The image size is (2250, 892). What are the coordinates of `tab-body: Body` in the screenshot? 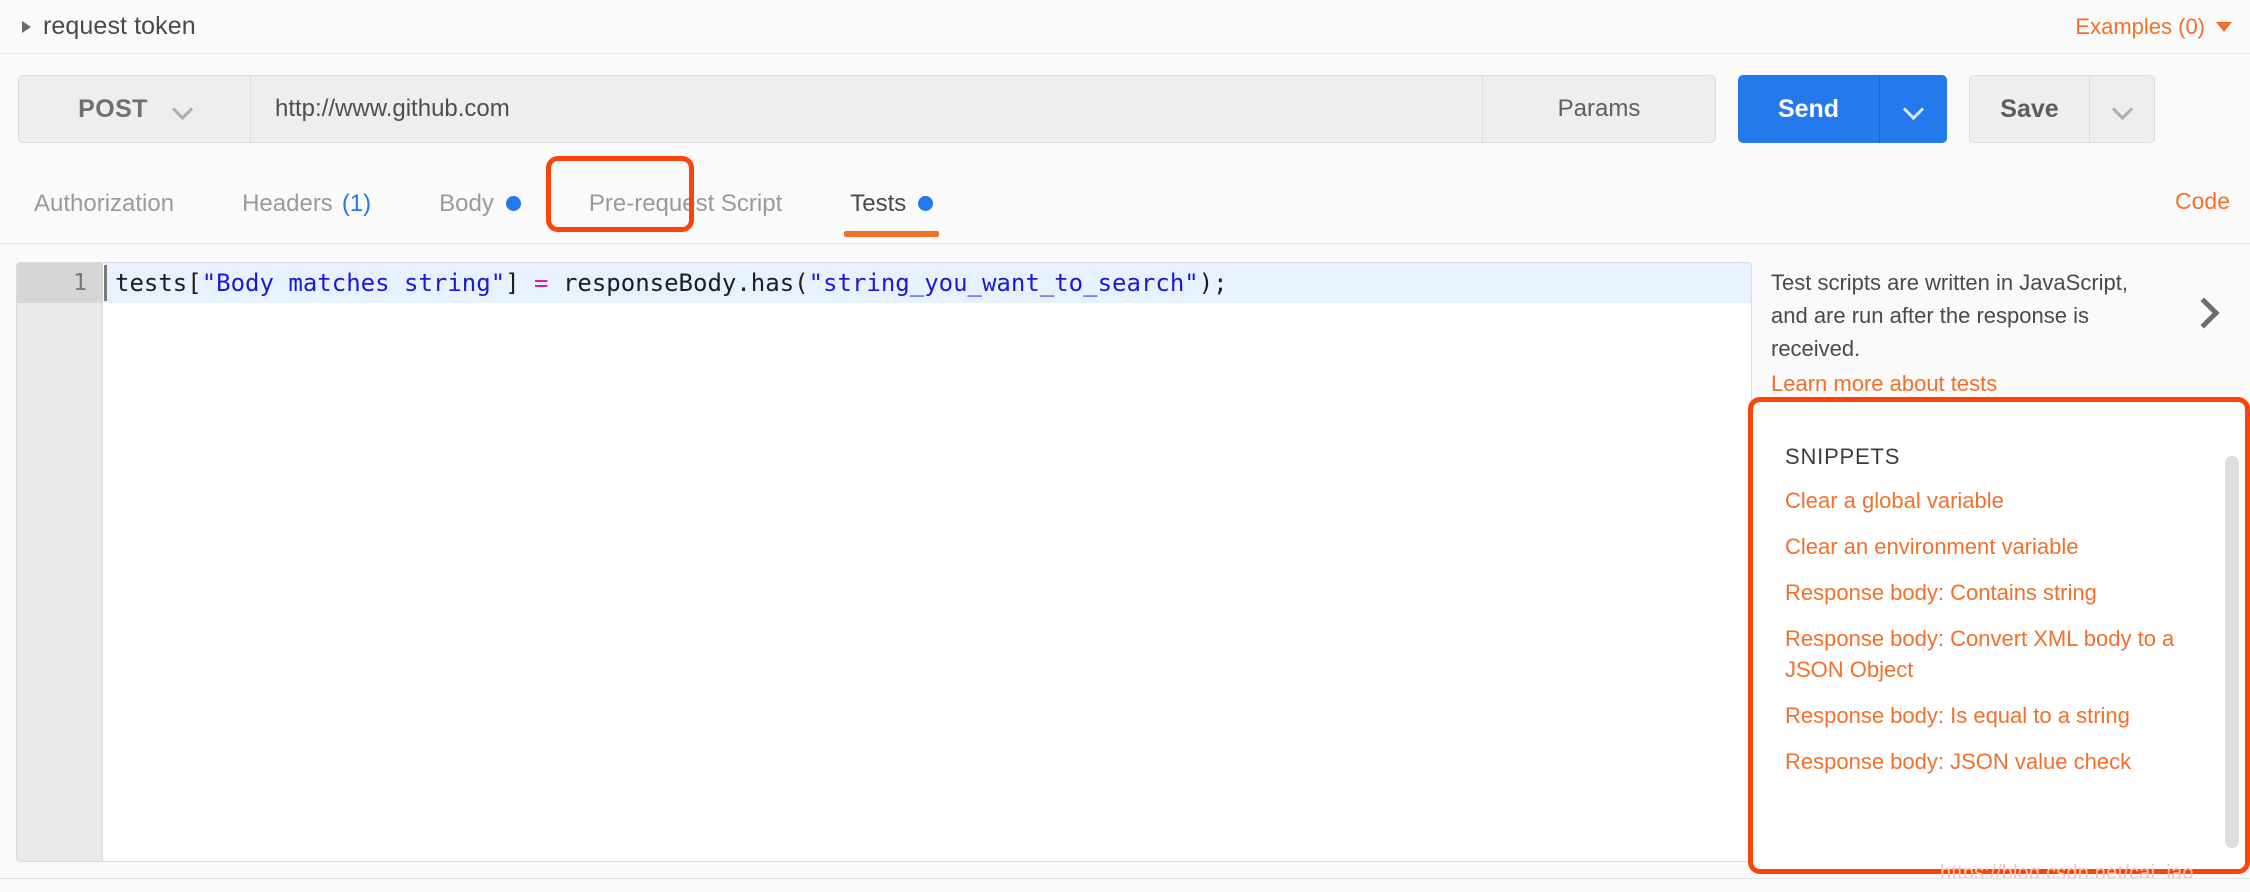 It's located at (480, 203).